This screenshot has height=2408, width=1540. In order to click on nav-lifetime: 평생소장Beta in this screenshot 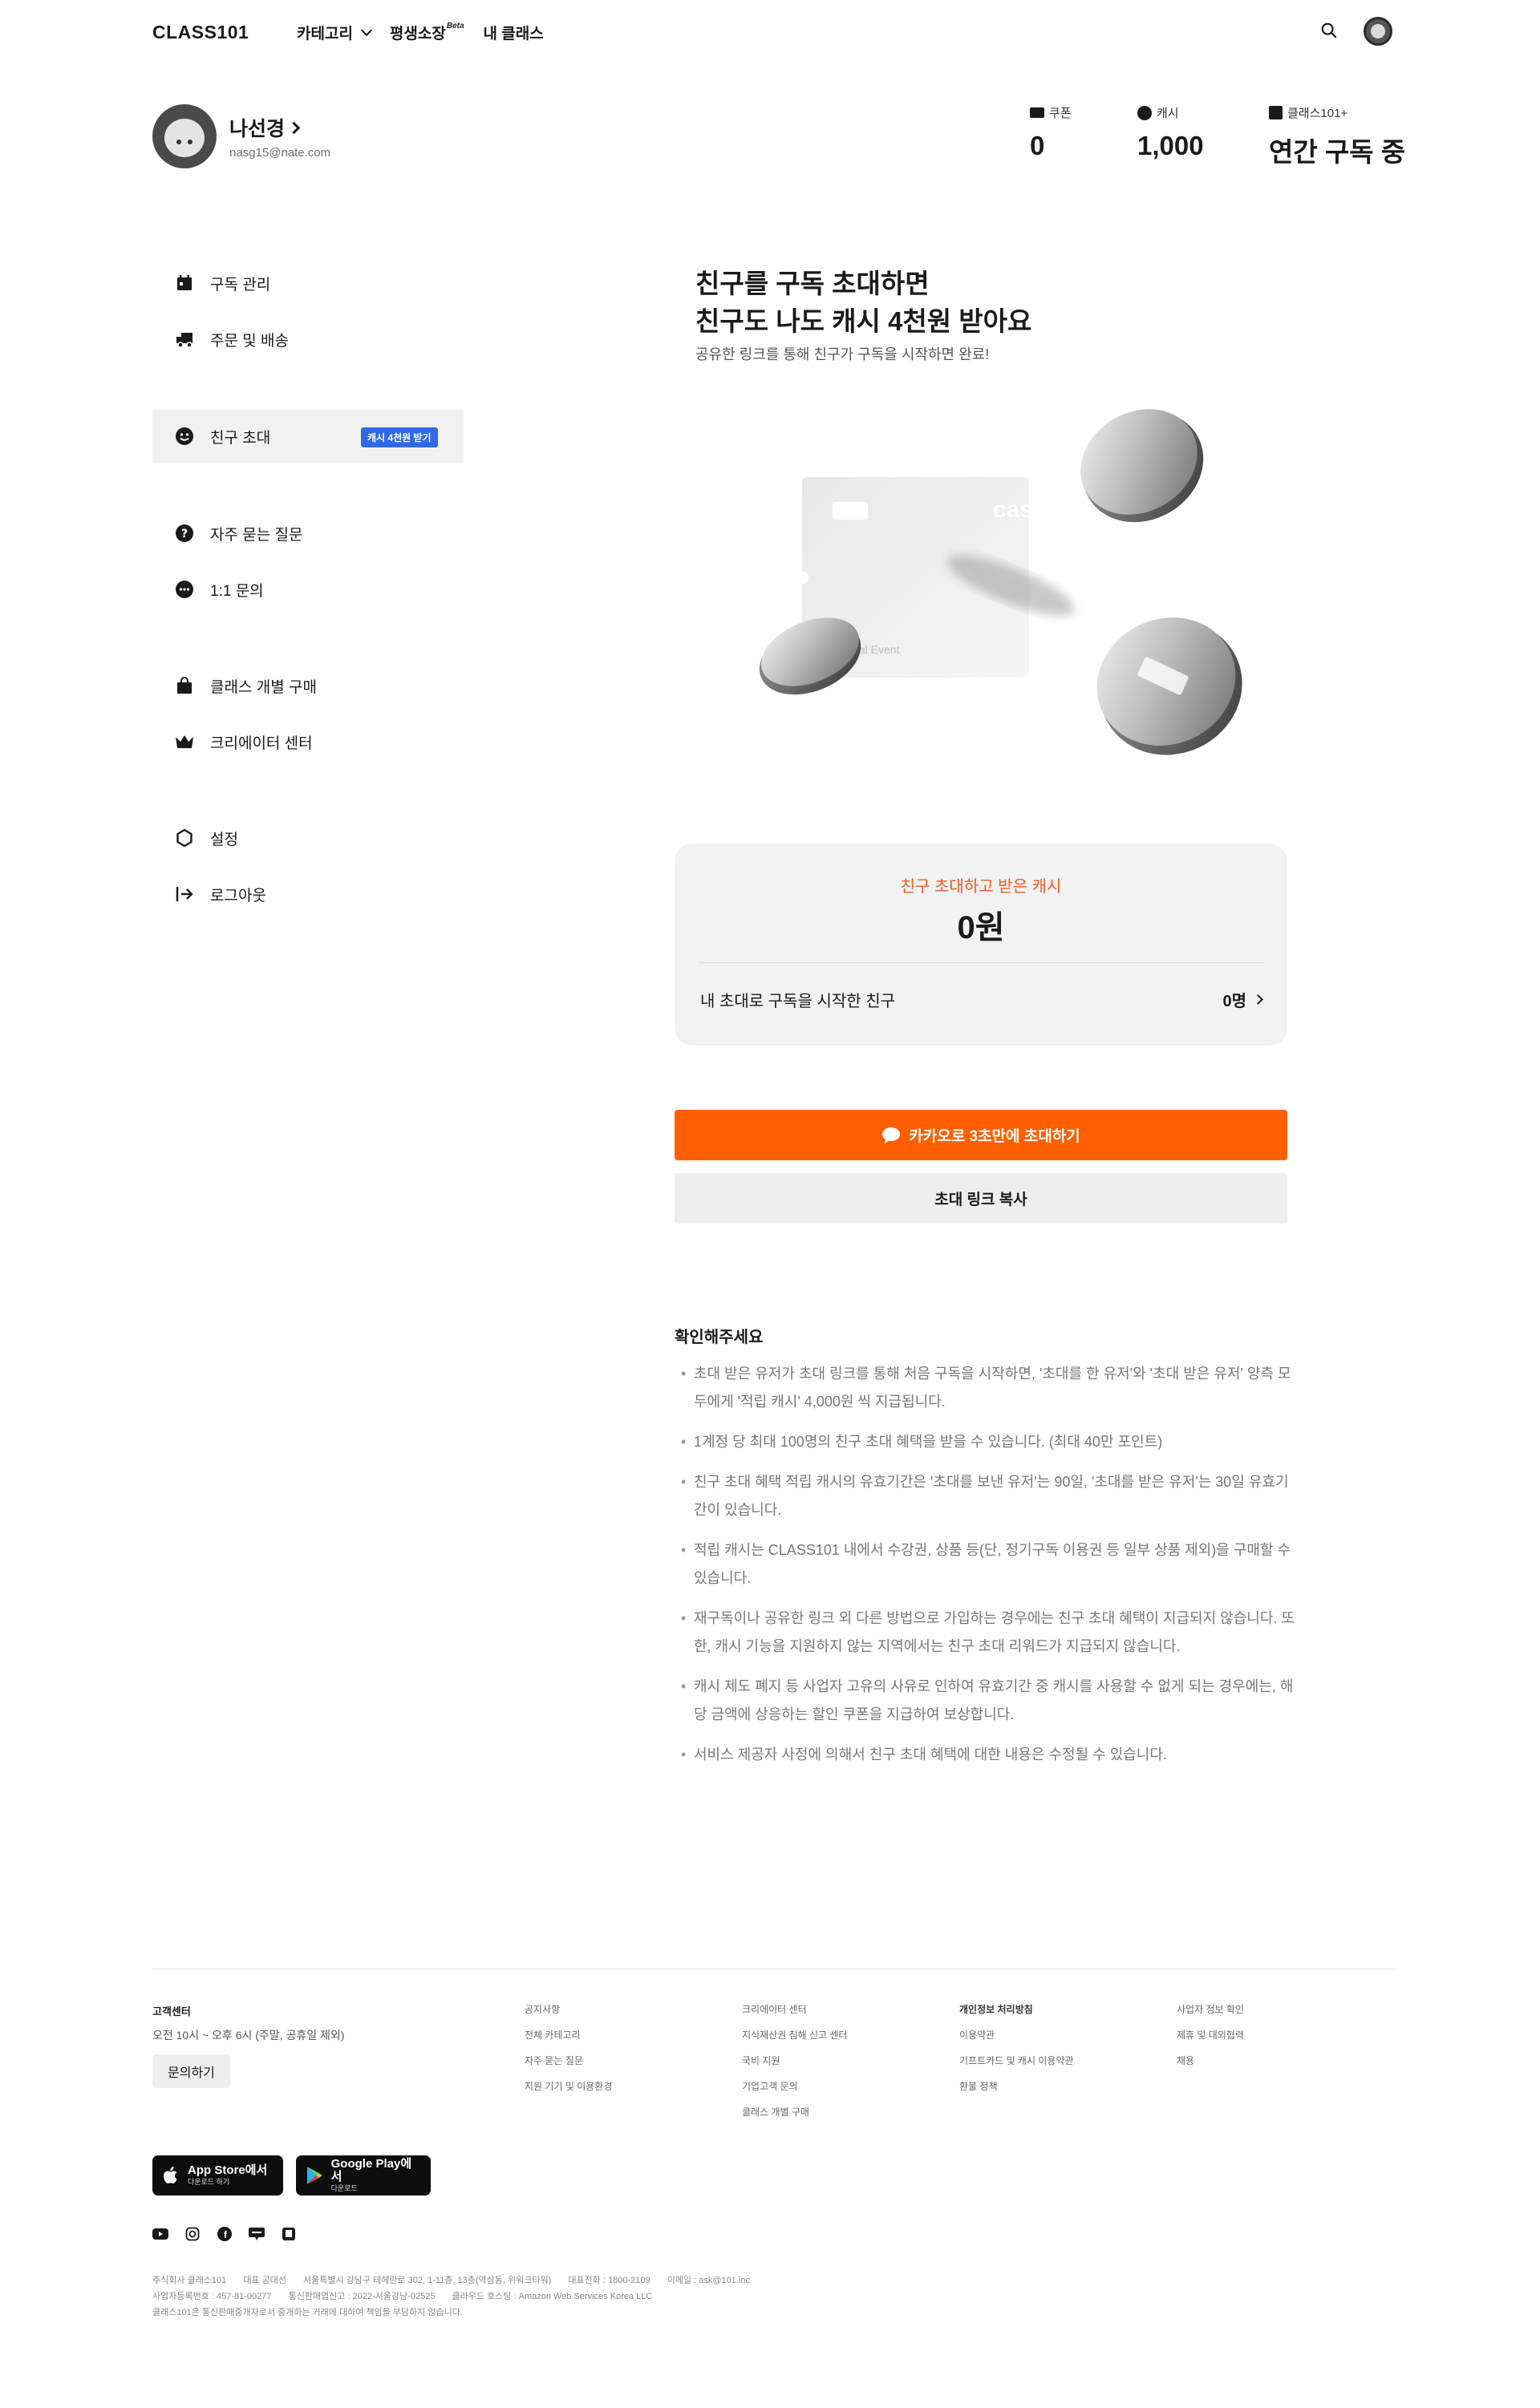, I will do `click(427, 32)`.